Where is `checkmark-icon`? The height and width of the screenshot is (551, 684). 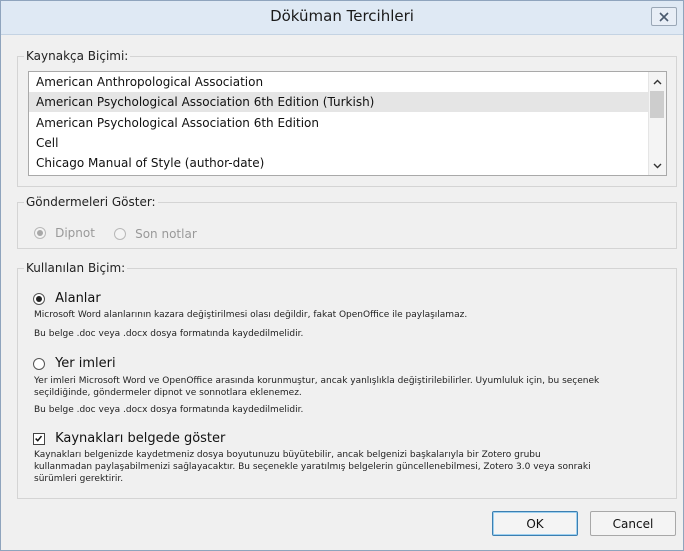
checkmark-icon is located at coordinates (39, 438).